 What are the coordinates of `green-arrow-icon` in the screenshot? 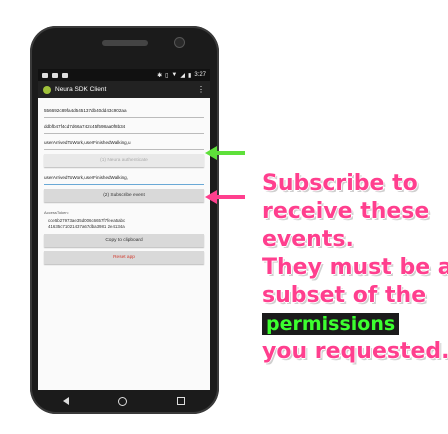 It's located at (225, 153).